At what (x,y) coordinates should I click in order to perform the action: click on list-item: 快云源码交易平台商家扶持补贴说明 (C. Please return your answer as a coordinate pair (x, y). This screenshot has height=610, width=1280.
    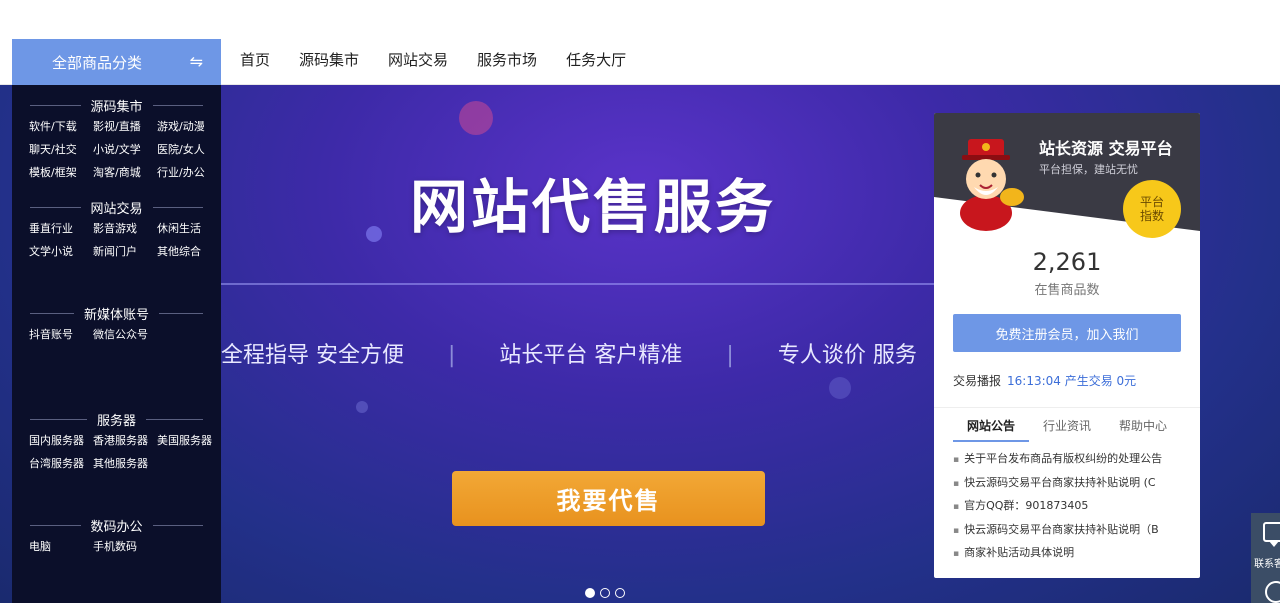
    Looking at the image, I should click on (1069, 487).